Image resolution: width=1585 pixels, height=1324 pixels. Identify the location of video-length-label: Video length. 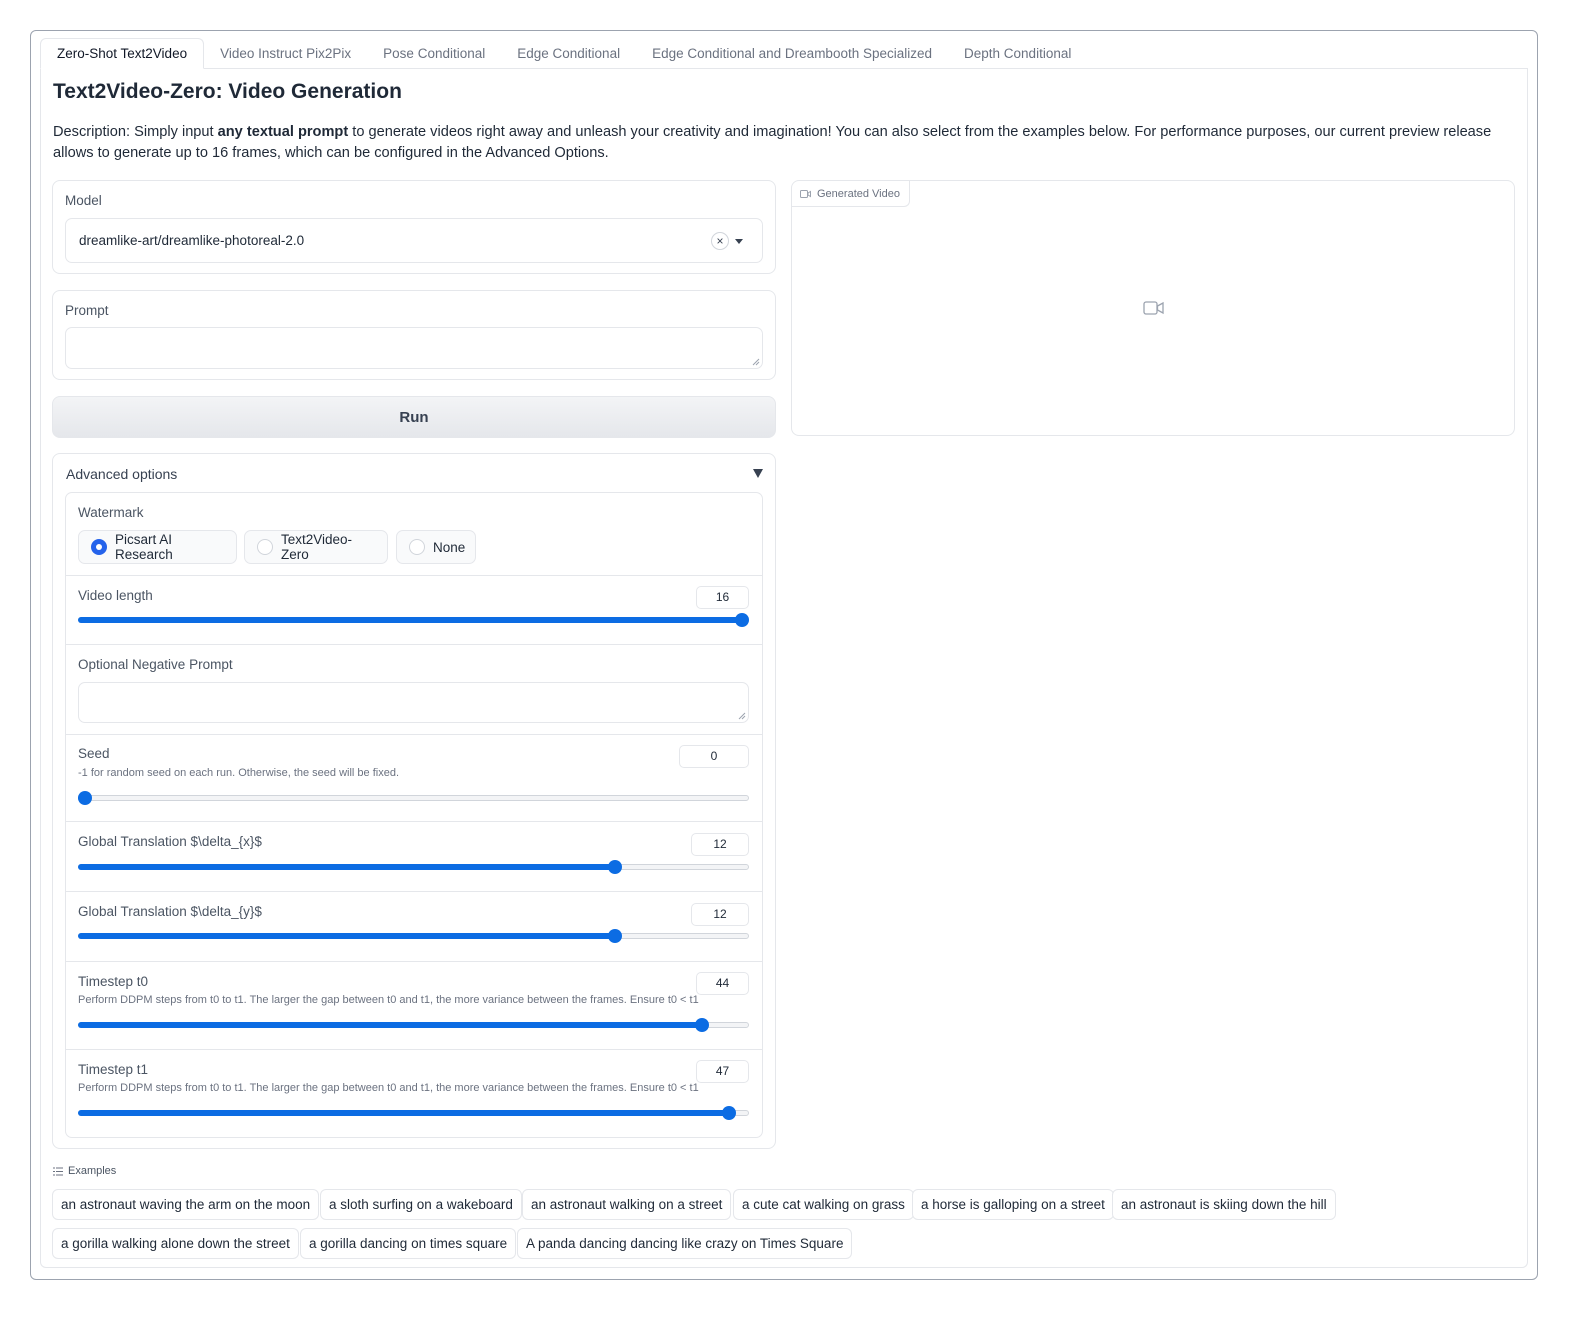
(115, 595).